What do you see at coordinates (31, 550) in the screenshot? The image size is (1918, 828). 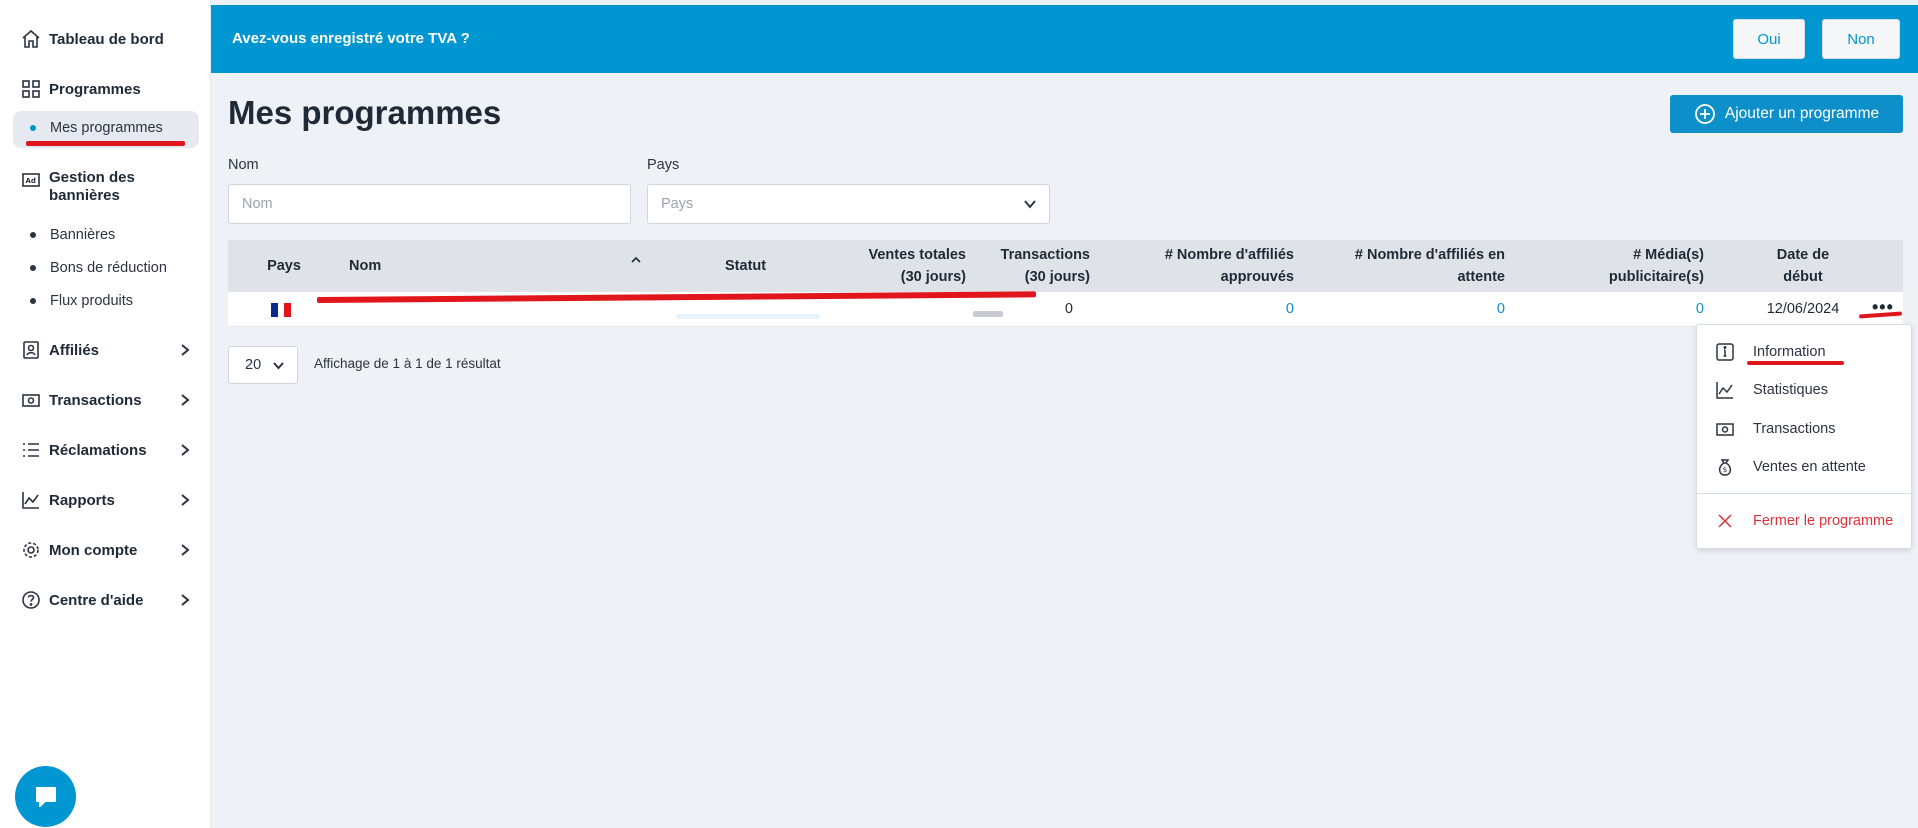 I see `gear-icon` at bounding box center [31, 550].